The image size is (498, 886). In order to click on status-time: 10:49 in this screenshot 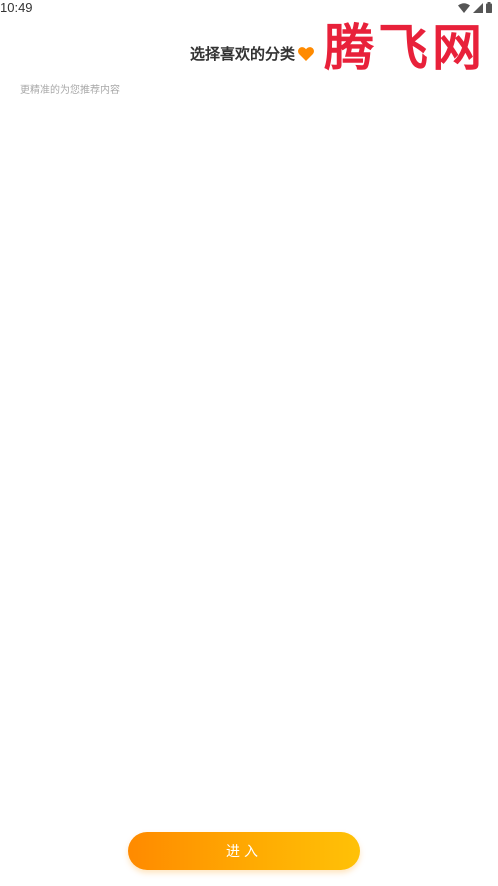, I will do `click(16, 7)`.